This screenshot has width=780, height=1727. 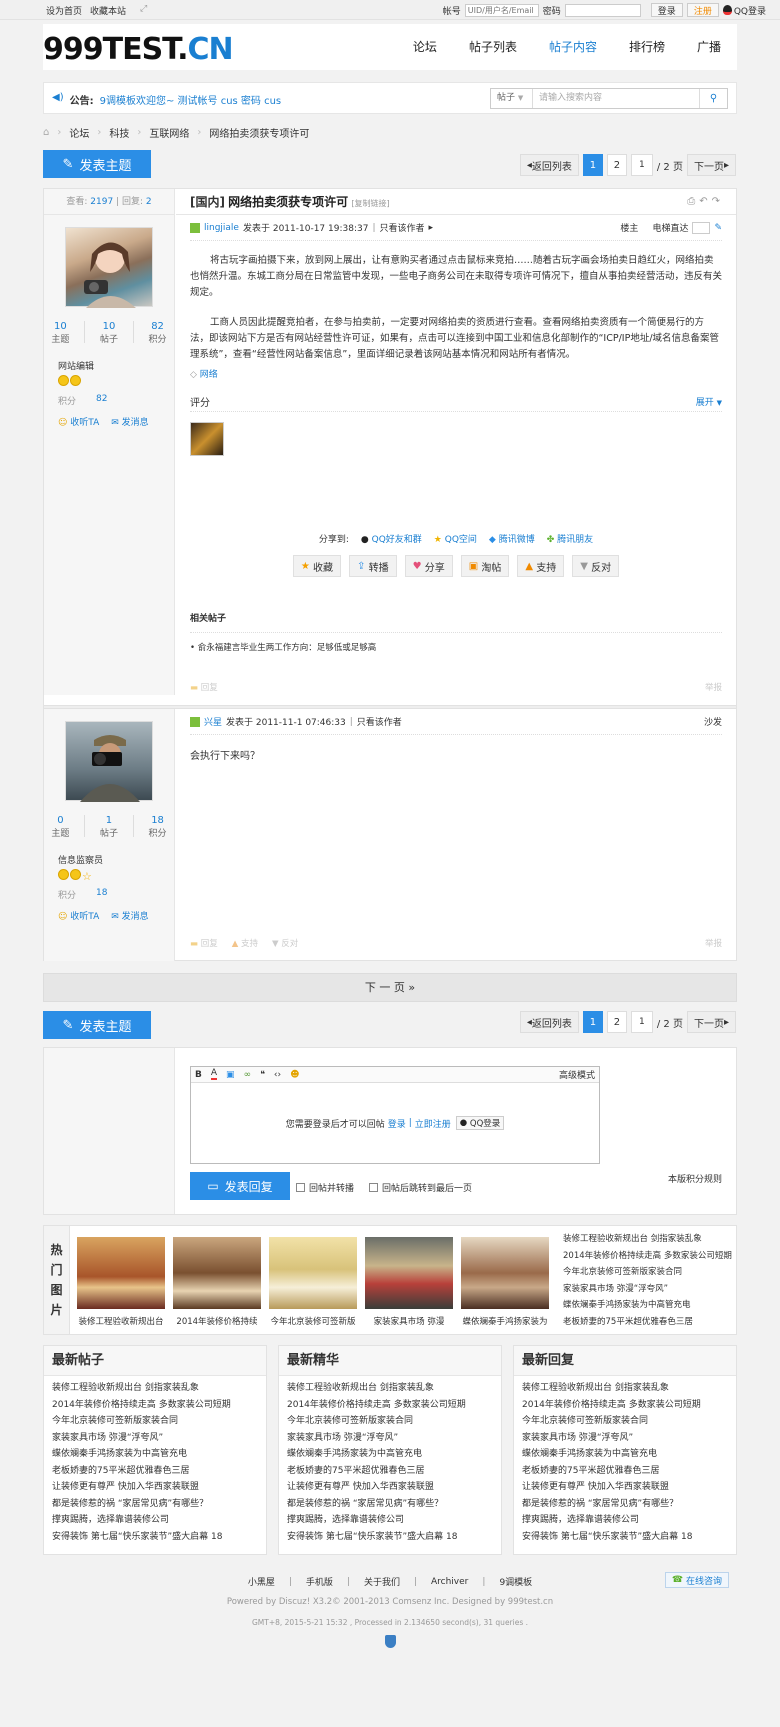 What do you see at coordinates (709, 401) in the screenshot?
I see `expand-rating-link: 展开 ▼` at bounding box center [709, 401].